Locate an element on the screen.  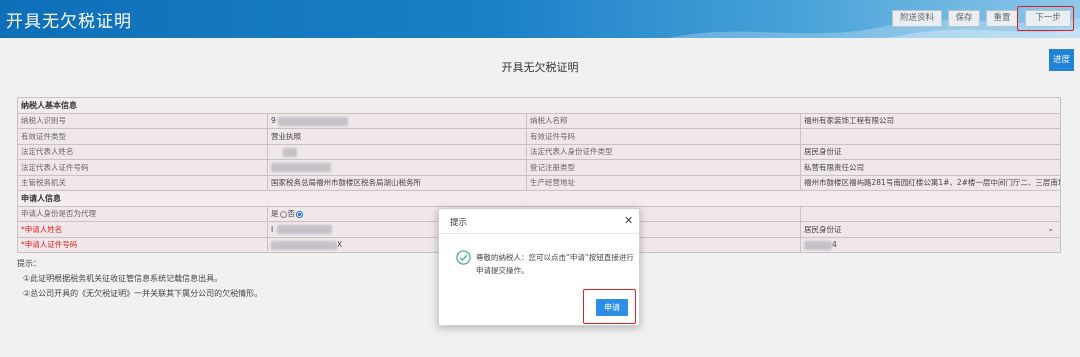
applicant-section-title: 申请人信息 is located at coordinates (539, 198).